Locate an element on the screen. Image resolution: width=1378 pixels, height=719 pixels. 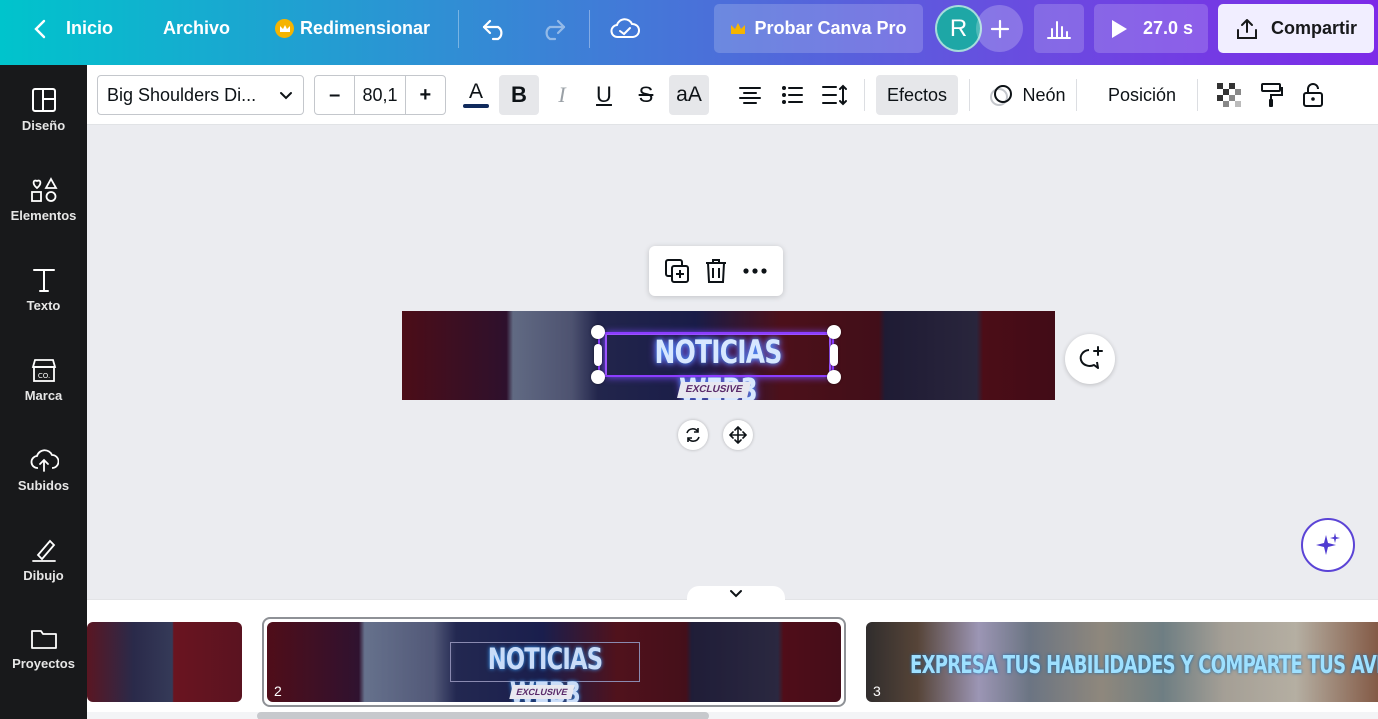
add-comment-button is located at coordinates (1090, 359).